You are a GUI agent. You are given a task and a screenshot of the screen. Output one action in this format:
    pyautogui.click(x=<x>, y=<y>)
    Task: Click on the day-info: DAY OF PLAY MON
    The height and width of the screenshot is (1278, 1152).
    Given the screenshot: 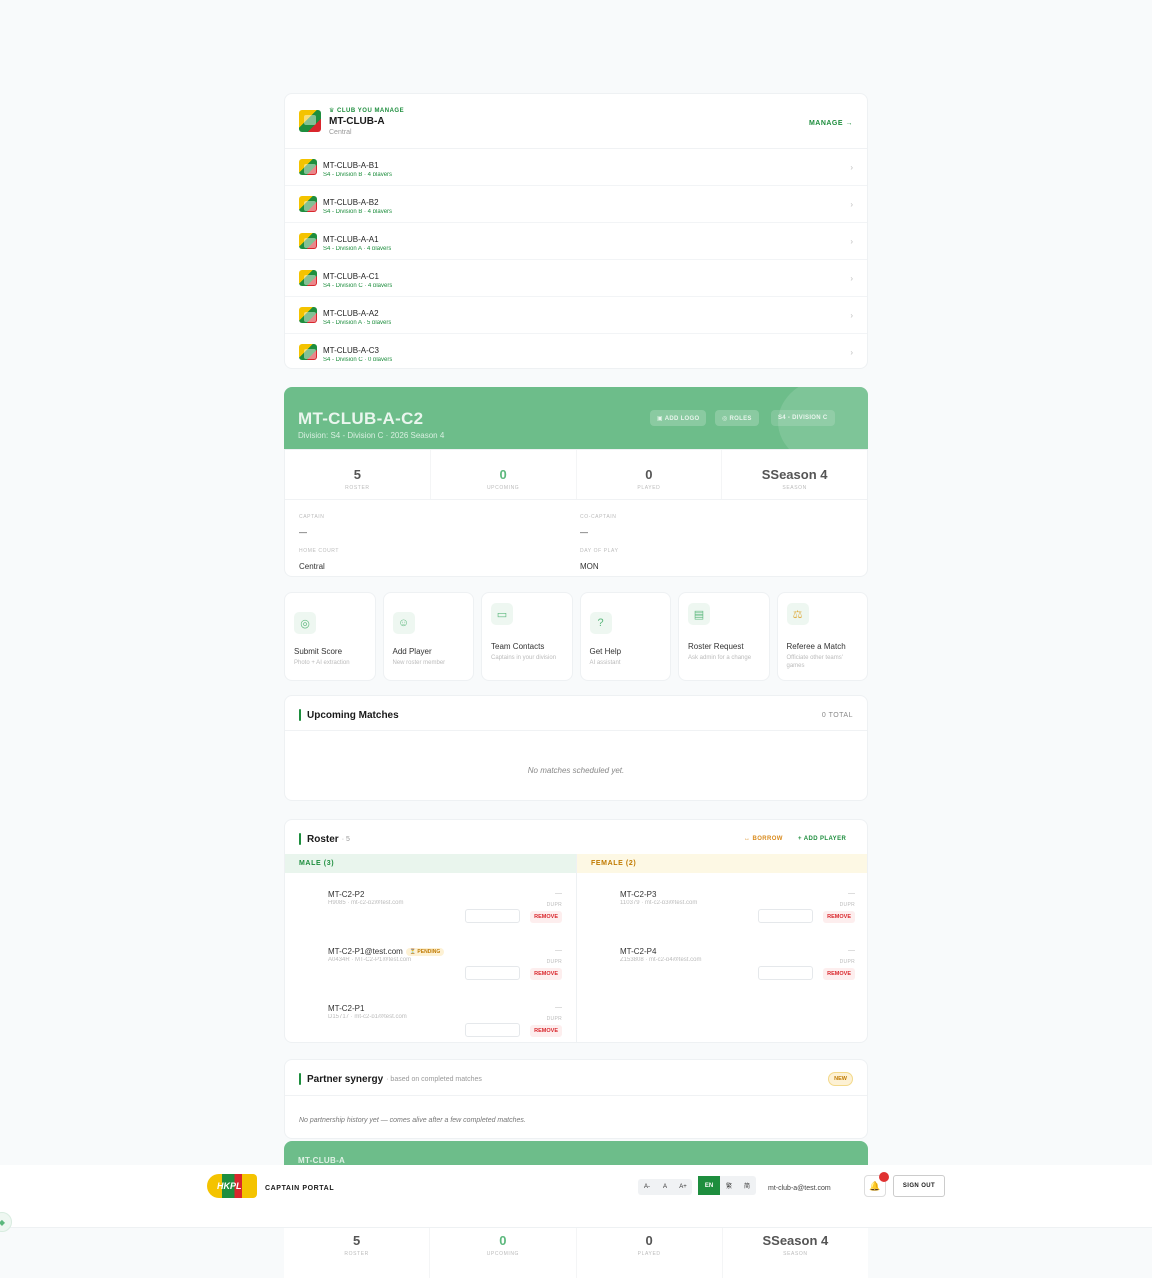 What is the action you would take?
    pyautogui.click(x=599, y=559)
    